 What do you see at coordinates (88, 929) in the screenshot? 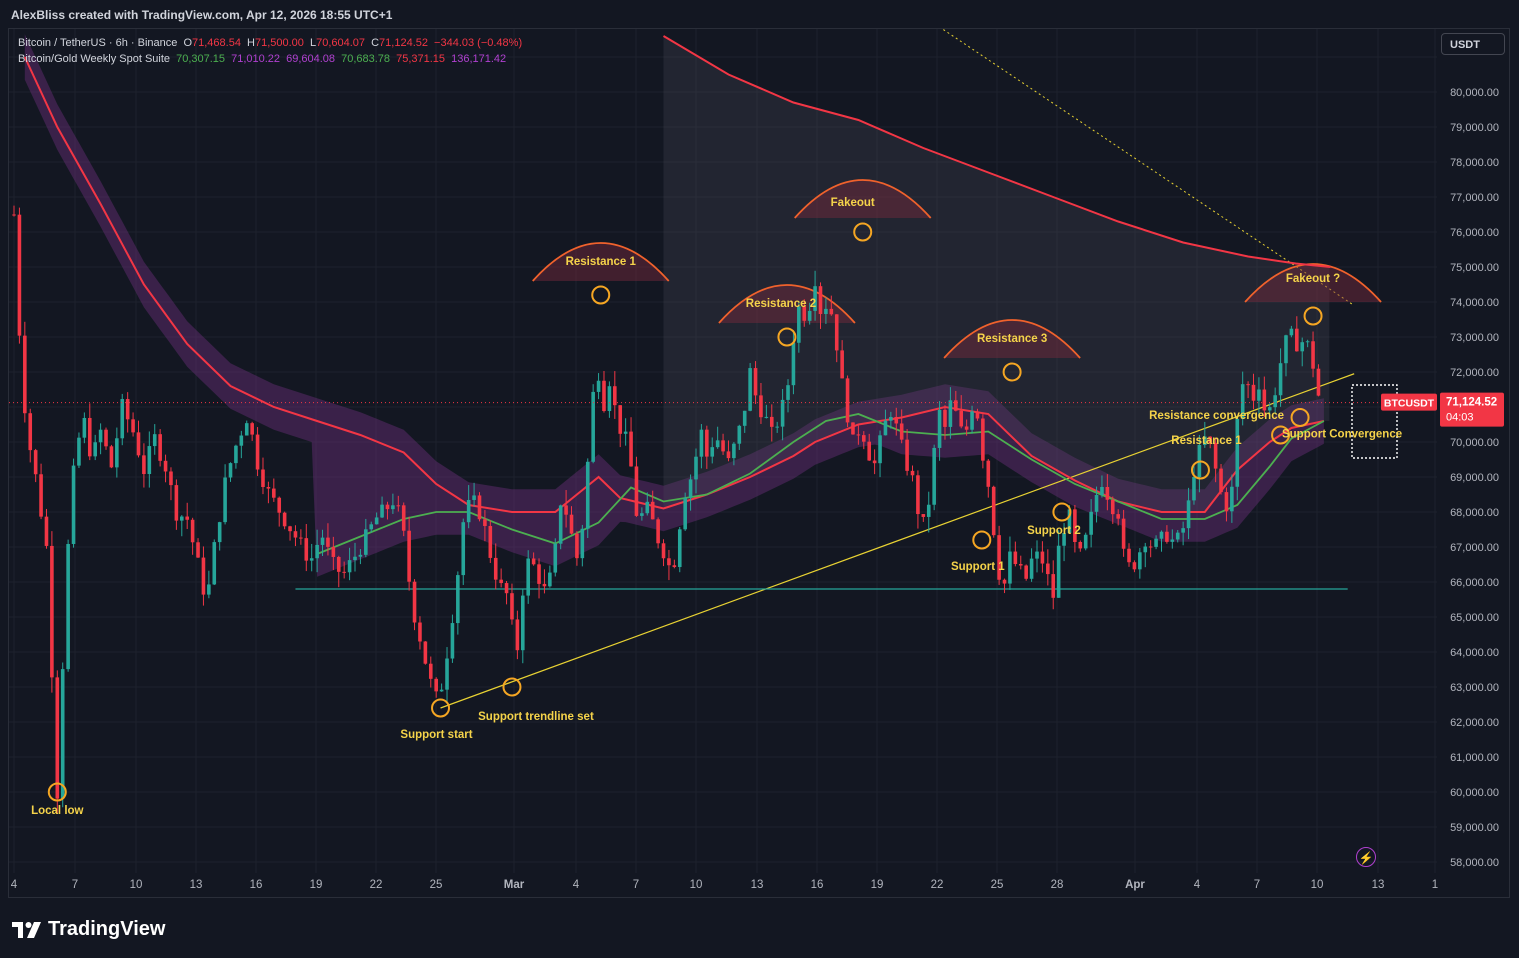
I see `tradingview-logo: TradingView` at bounding box center [88, 929].